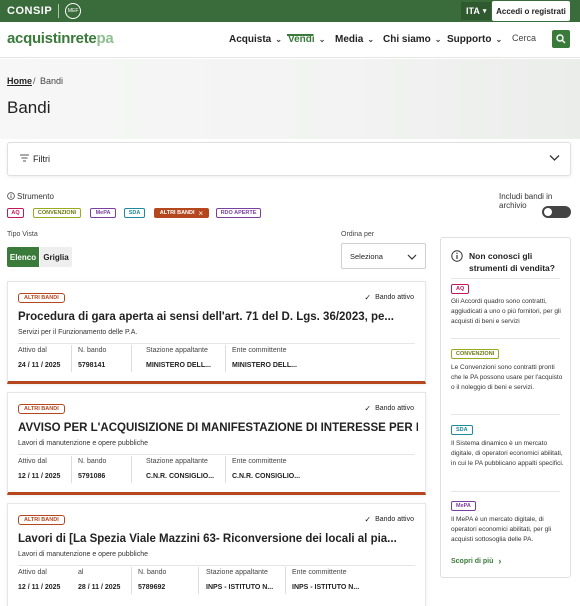 The image size is (580, 606). What do you see at coordinates (500, 561) in the screenshot?
I see `chevron-right-icon: ›` at bounding box center [500, 561].